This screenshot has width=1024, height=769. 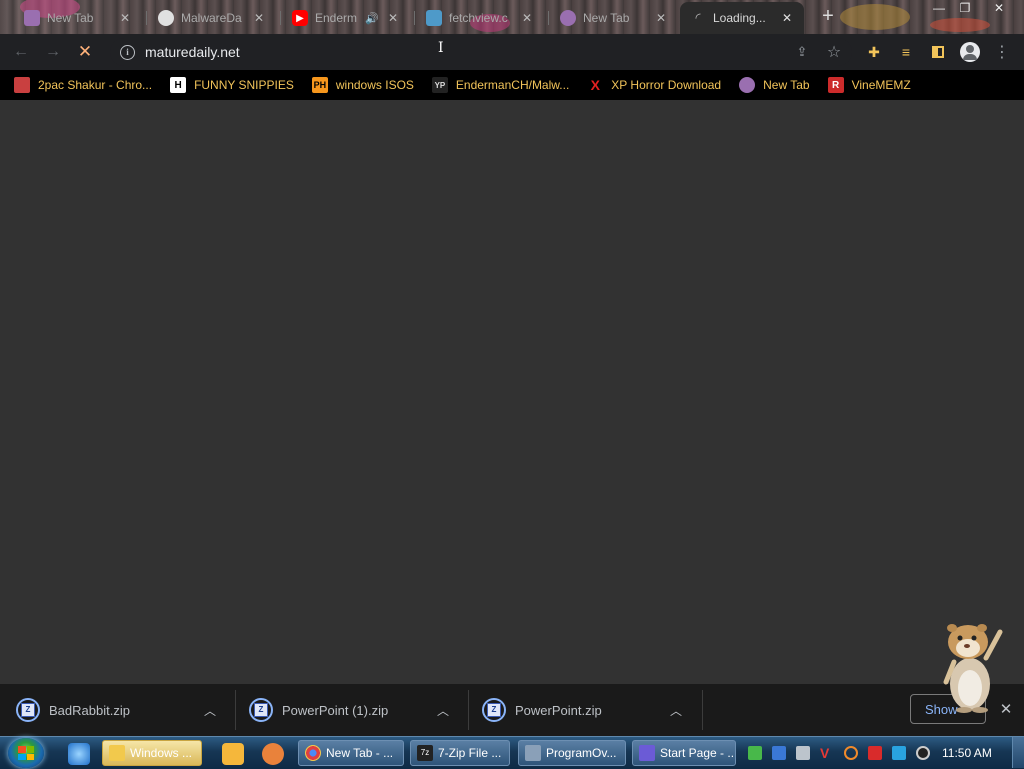 I want to click on new-tab-button: +, so click(x=828, y=17).